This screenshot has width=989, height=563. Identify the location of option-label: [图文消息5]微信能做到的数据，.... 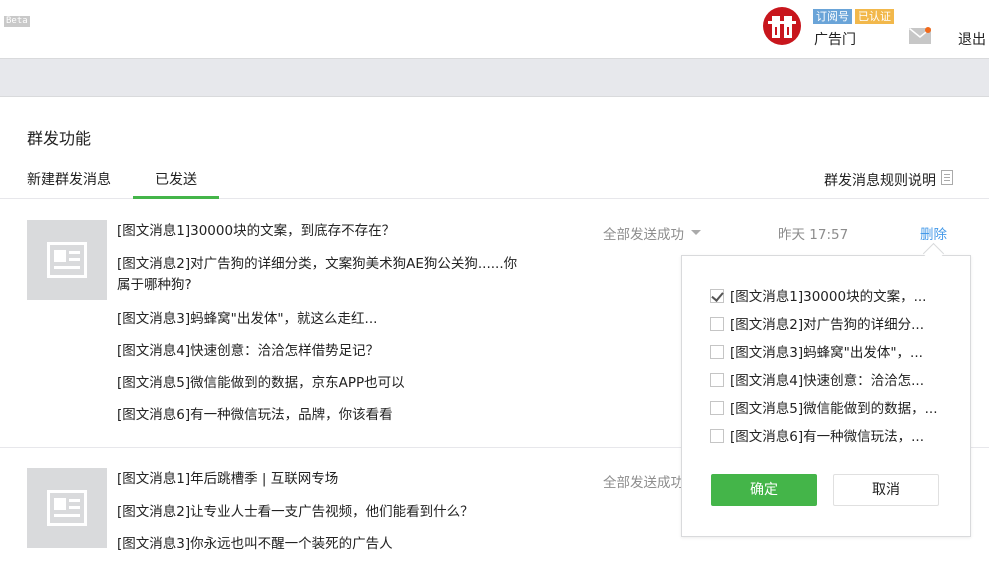
(834, 409).